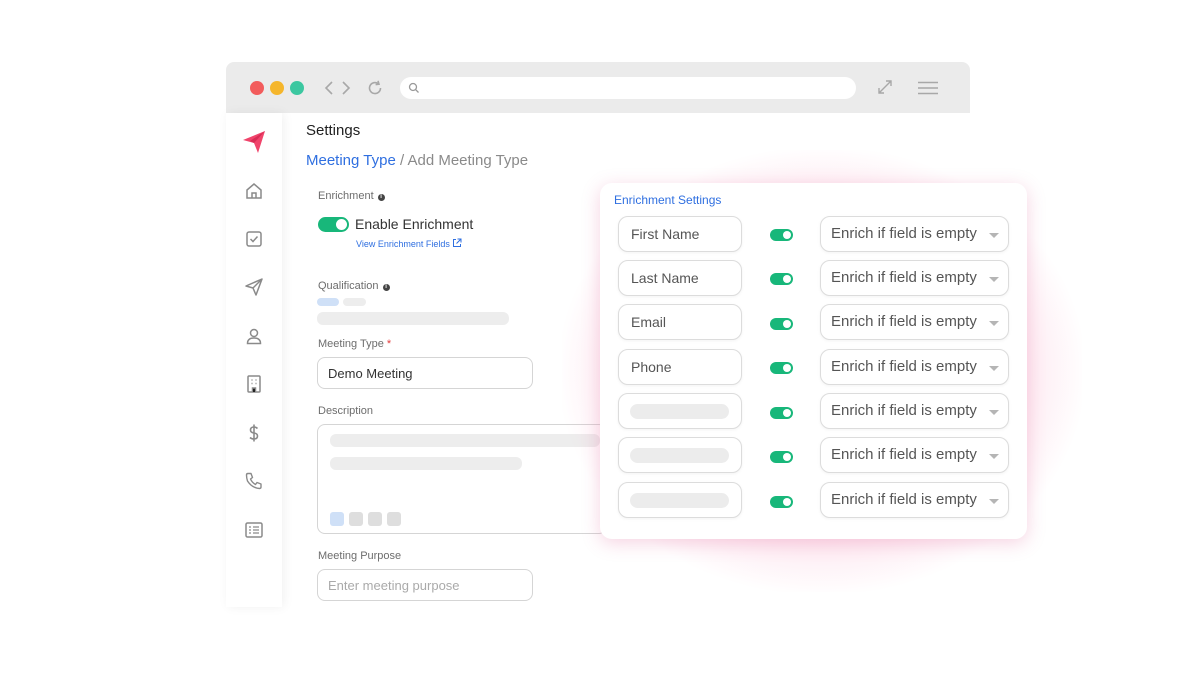 Image resolution: width=1200 pixels, height=675 pixels. I want to click on paper-plane-logo-icon, so click(254, 142).